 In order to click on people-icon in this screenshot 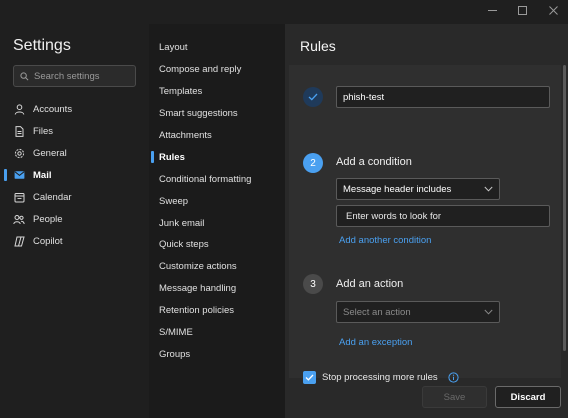, I will do `click(19, 219)`.